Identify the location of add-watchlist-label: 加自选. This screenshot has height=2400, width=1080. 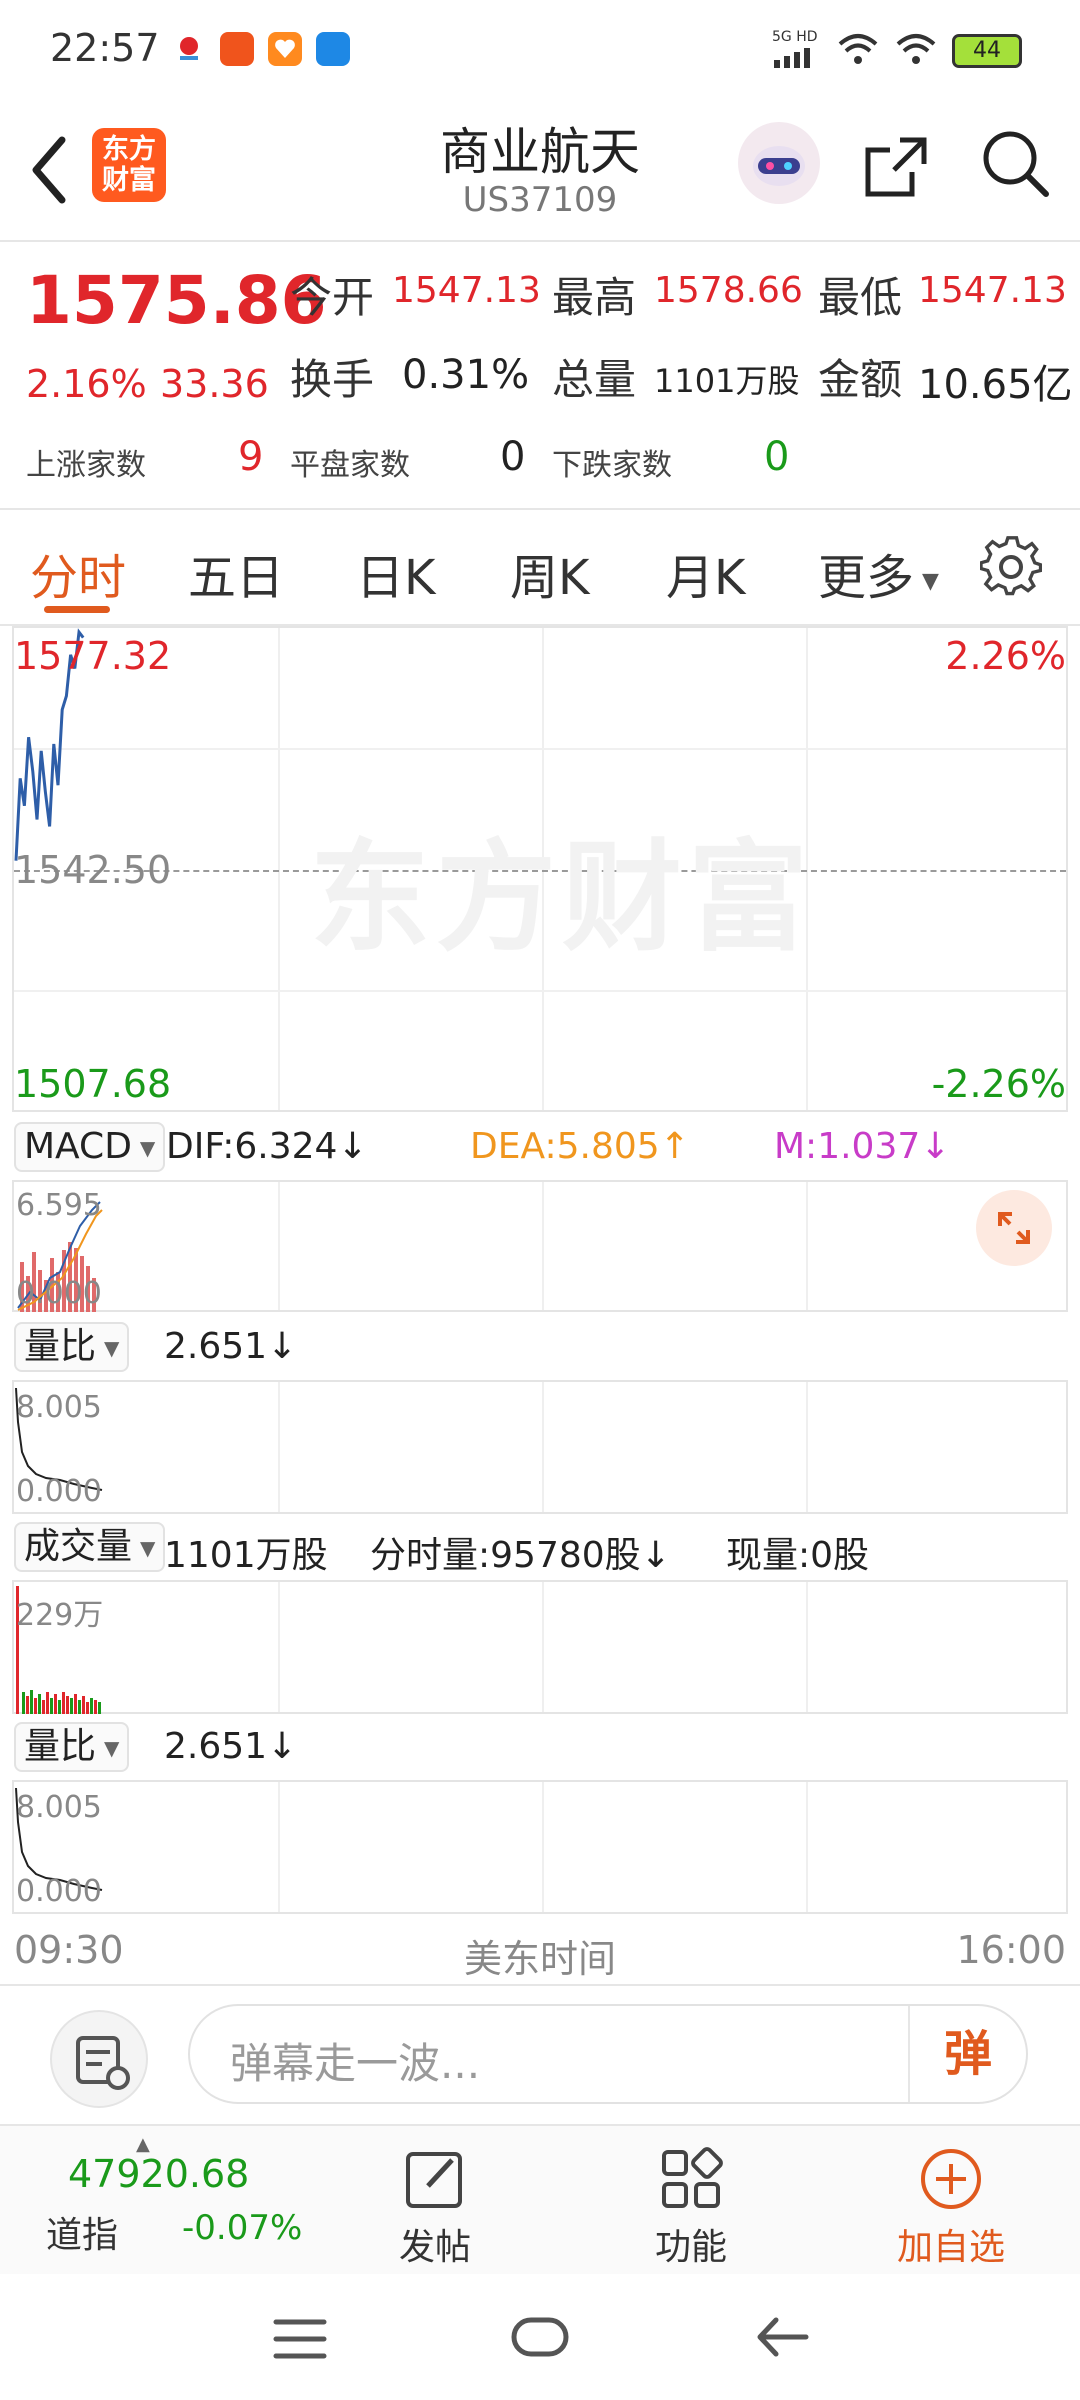
(950, 2247).